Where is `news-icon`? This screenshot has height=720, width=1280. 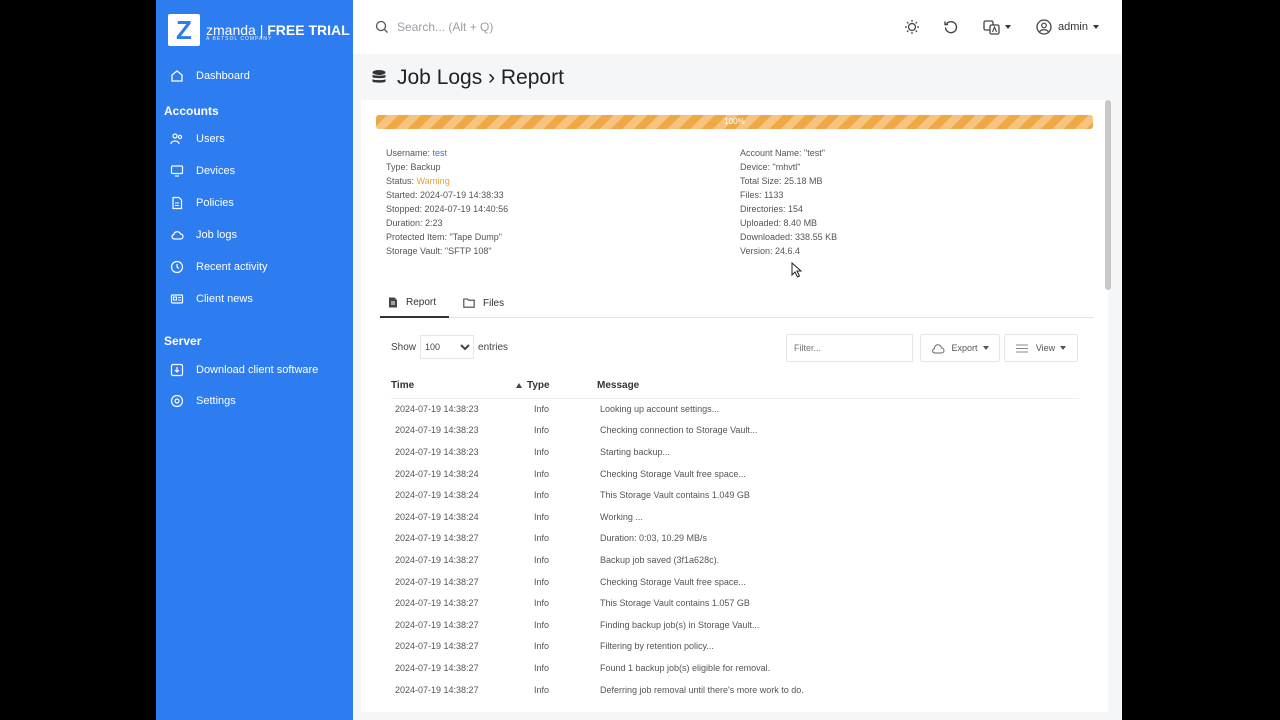 news-icon is located at coordinates (177, 299).